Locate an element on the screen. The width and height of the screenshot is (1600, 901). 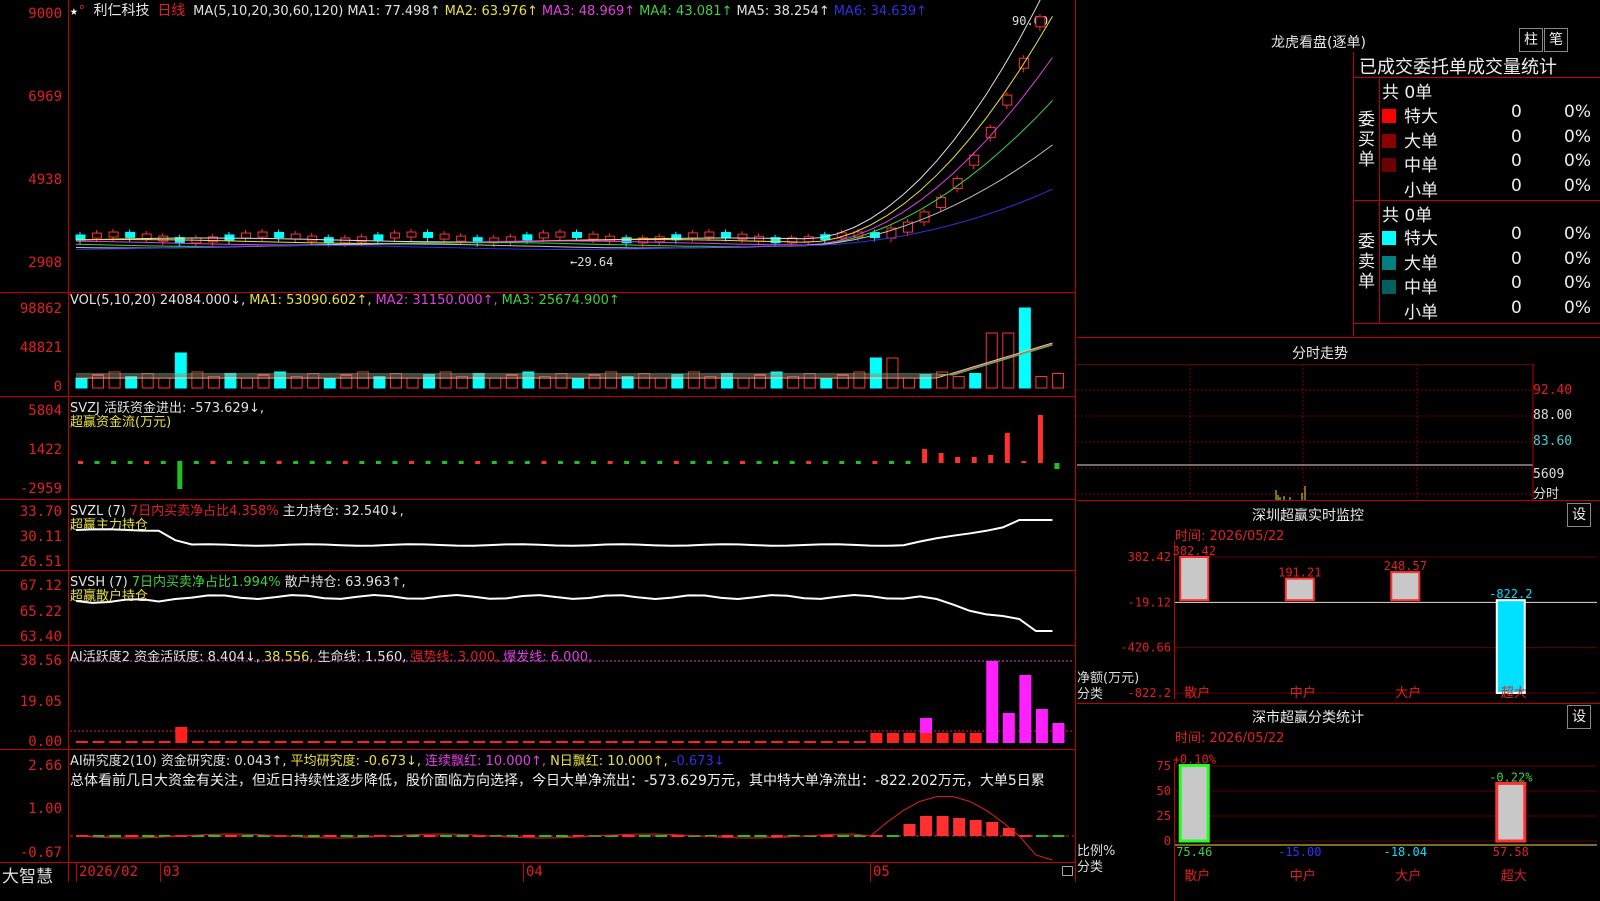
ai-research-y-label: 2.66 is located at coordinates (45, 766).